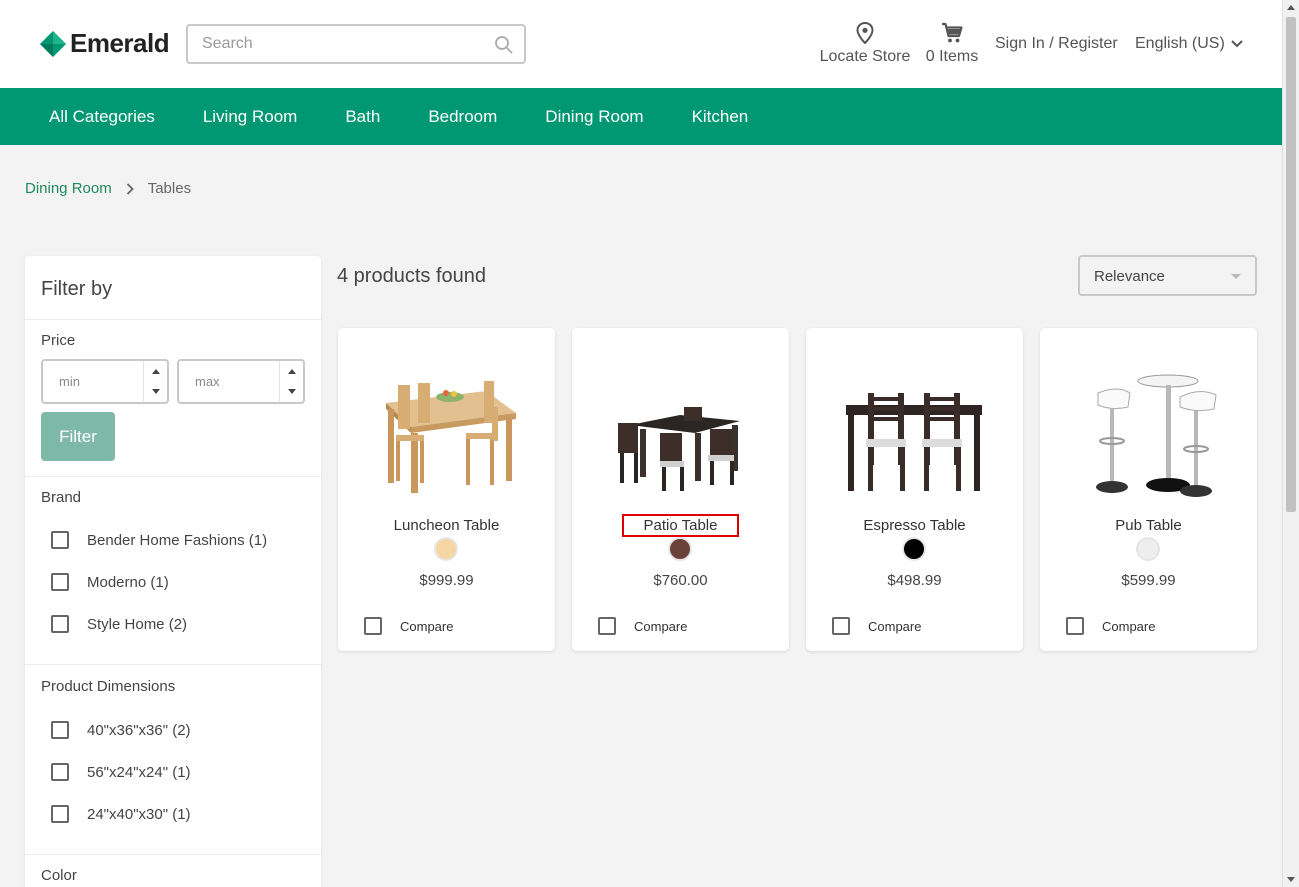 The width and height of the screenshot is (1299, 887). Describe the element at coordinates (105, 381) in the screenshot. I see `price-min-input: min` at that location.